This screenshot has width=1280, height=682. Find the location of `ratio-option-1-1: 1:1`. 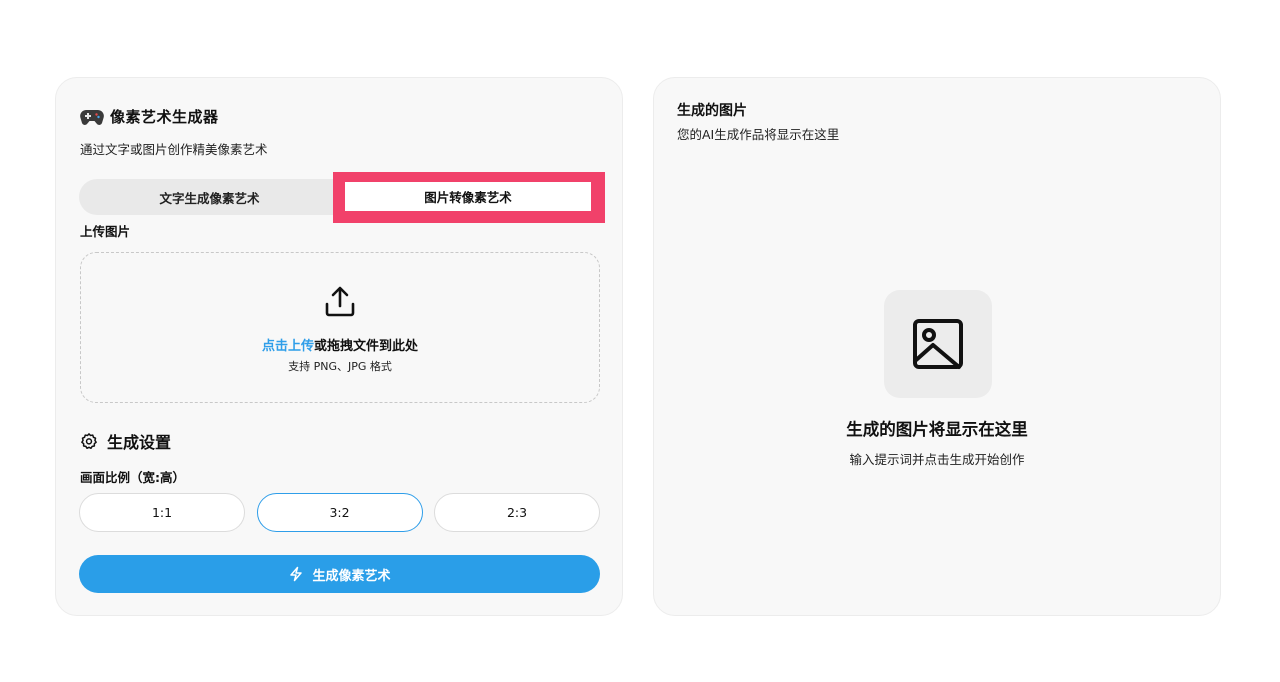

ratio-option-1-1: 1:1 is located at coordinates (162, 512).